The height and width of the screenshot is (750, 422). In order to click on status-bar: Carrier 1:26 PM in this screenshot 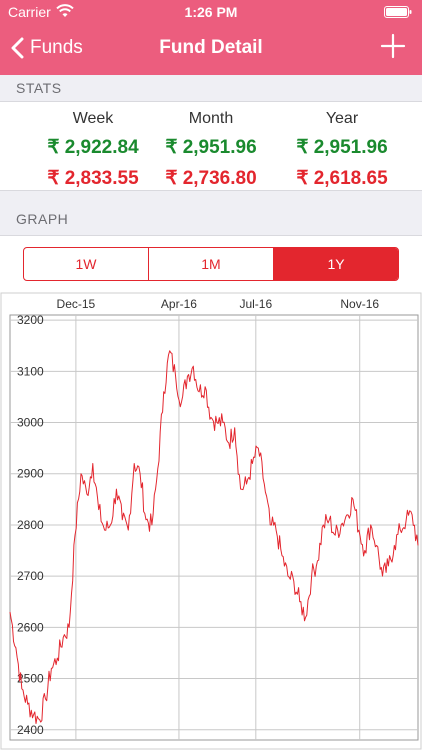, I will do `click(211, 12)`.